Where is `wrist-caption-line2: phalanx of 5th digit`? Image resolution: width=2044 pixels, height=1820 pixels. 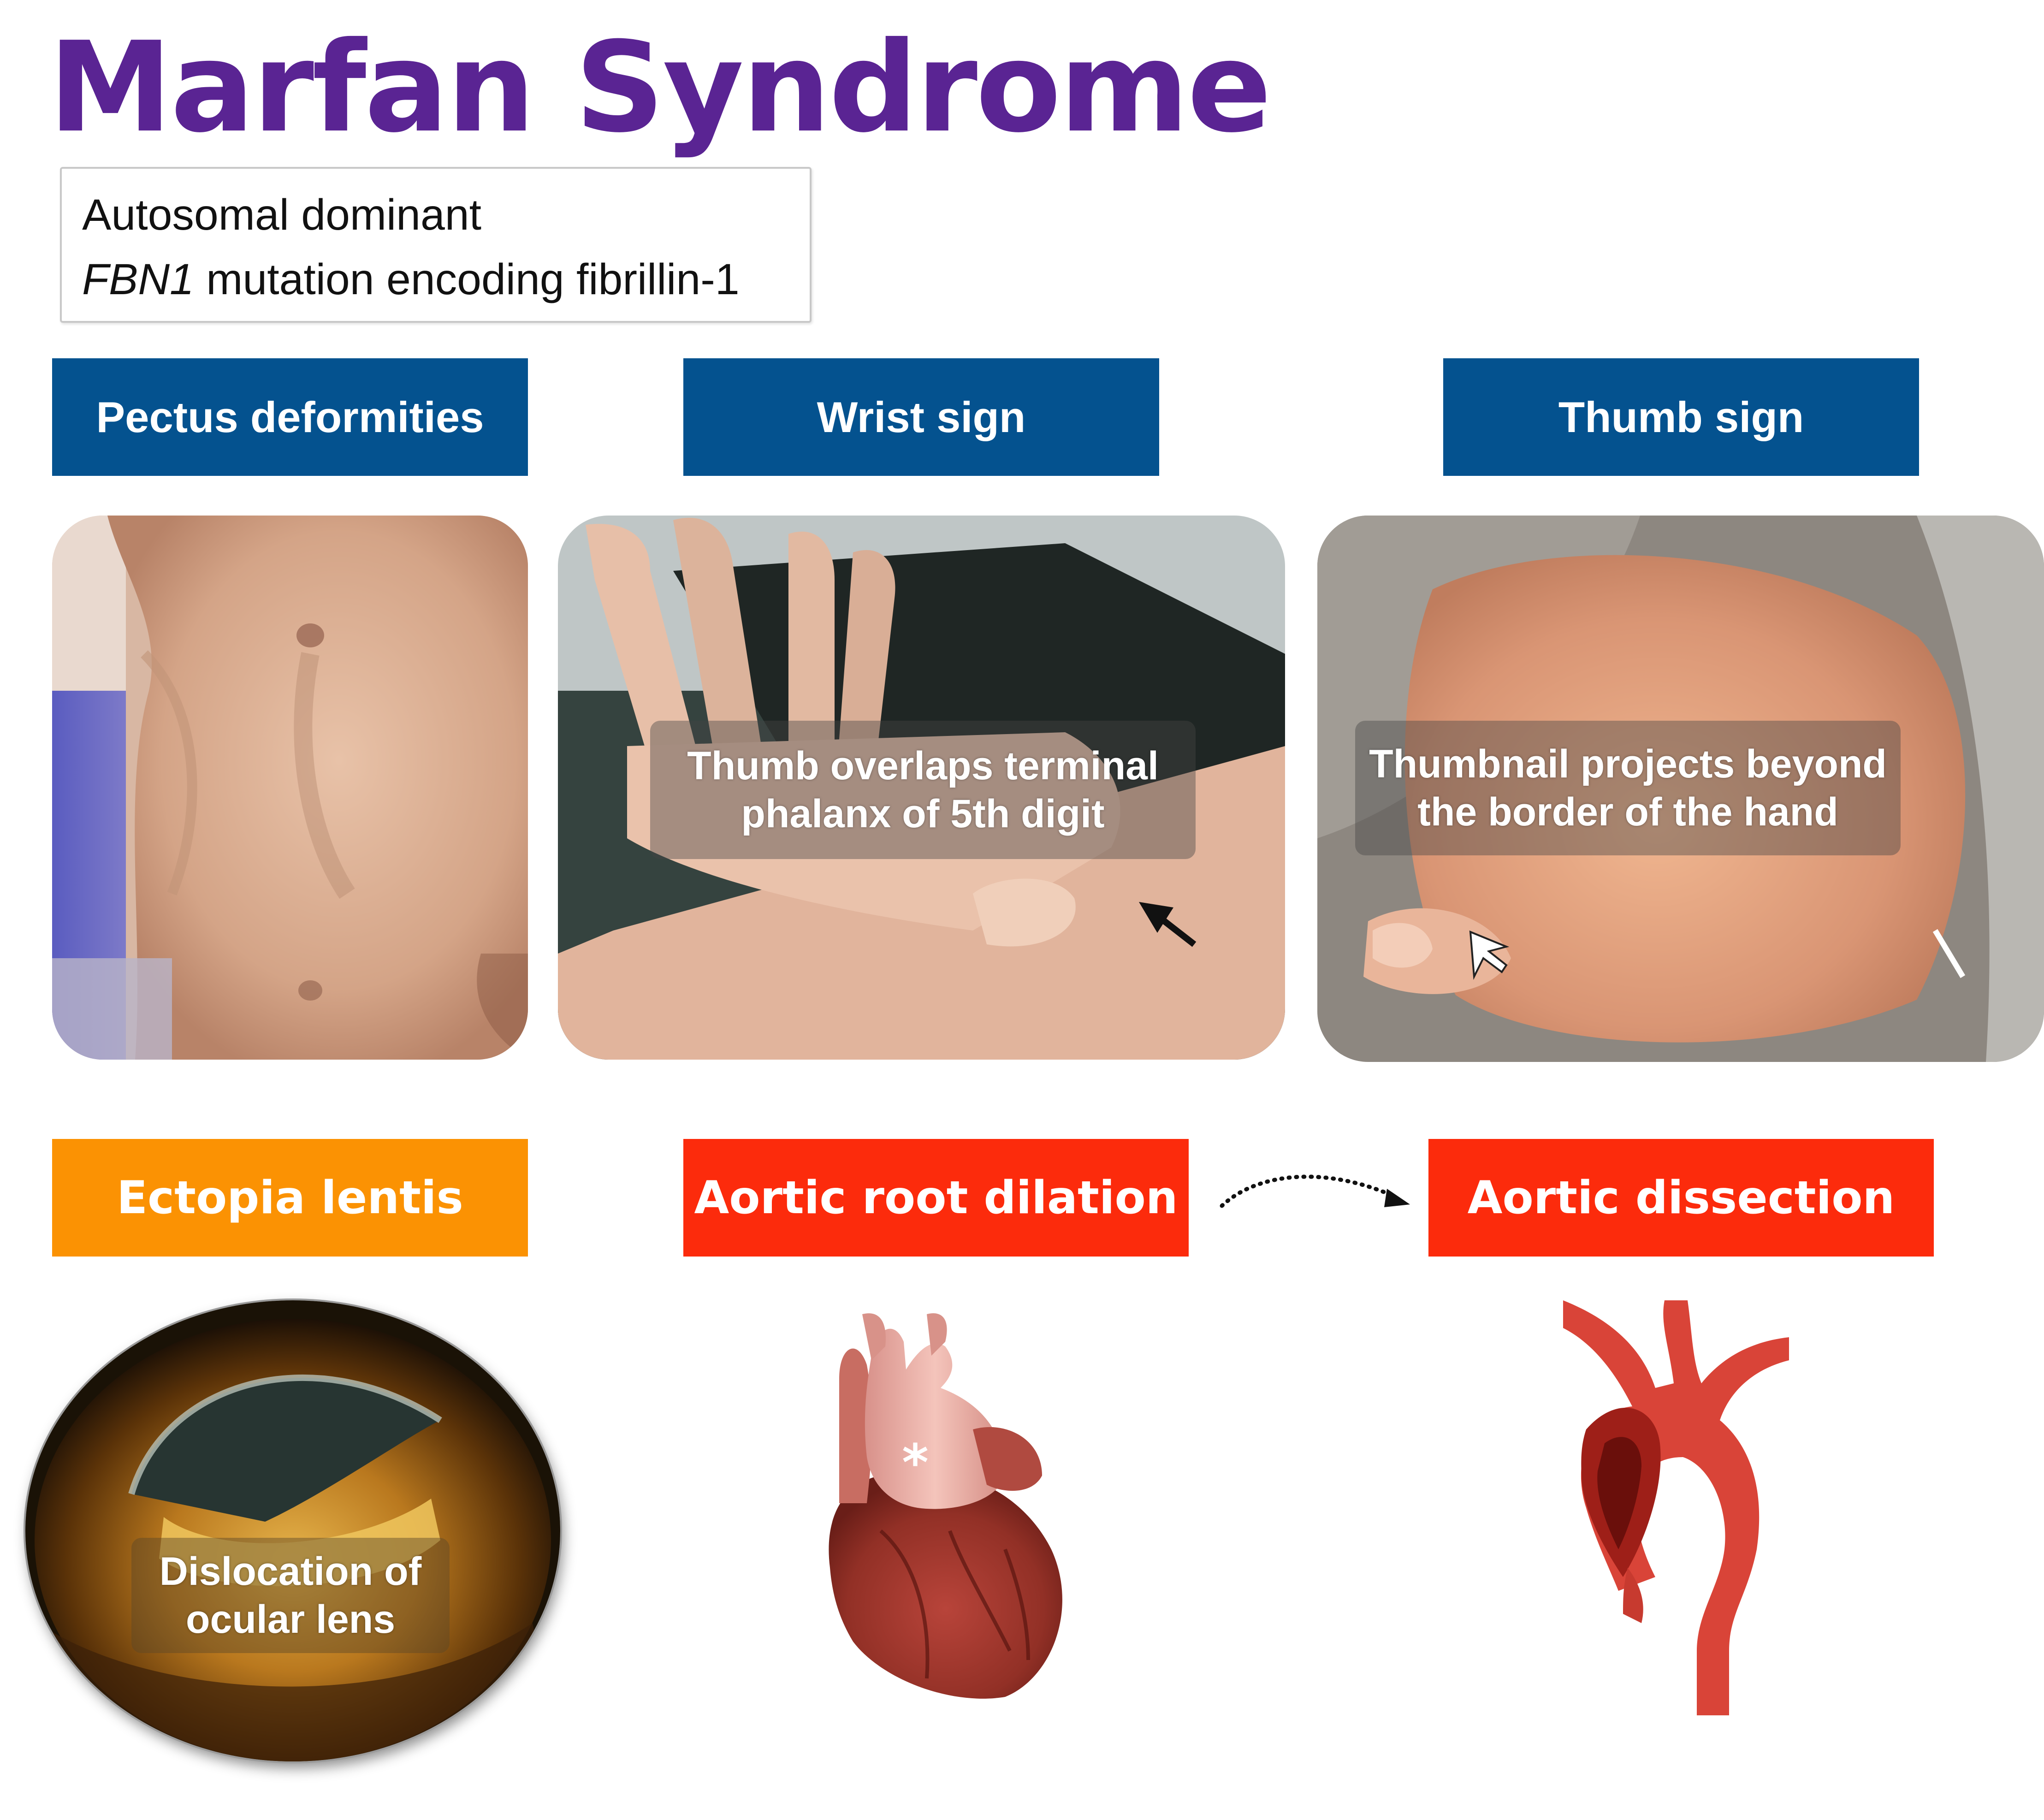
wrist-caption-line2: phalanx of 5th digit is located at coordinates (923, 814).